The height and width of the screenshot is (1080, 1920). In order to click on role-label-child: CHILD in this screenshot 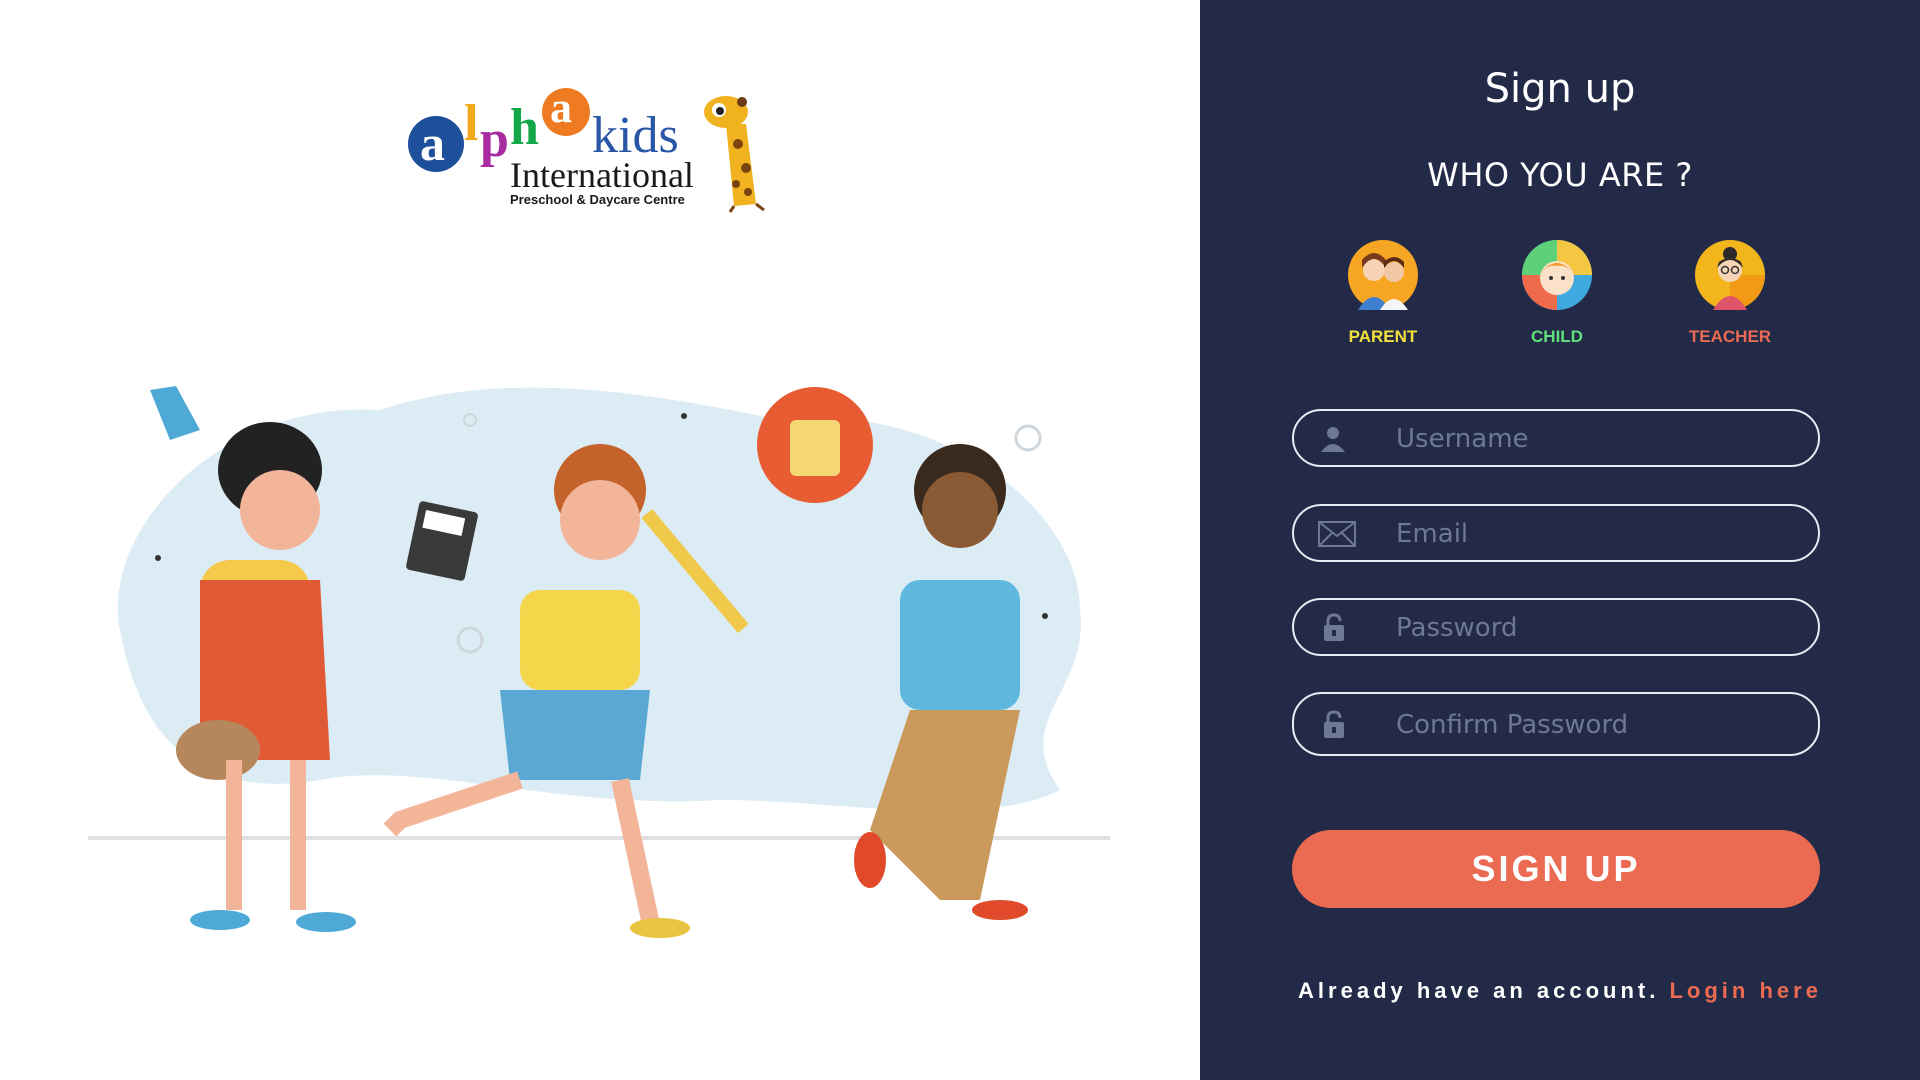, I will do `click(1557, 336)`.